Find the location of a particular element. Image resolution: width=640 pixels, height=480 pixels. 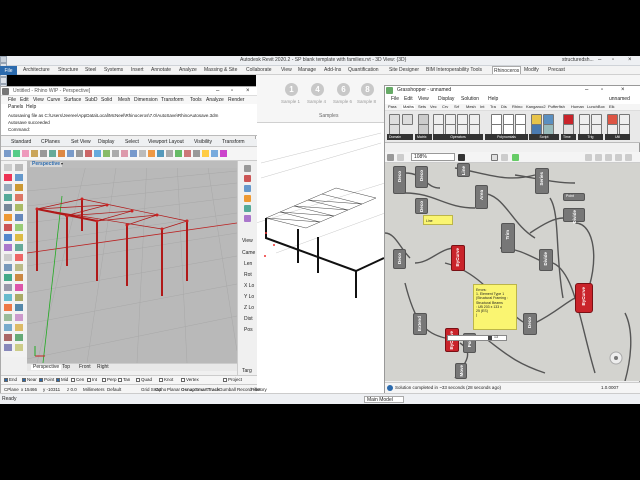

rhino-menu-panels: Panels is located at coordinates (15, 107).